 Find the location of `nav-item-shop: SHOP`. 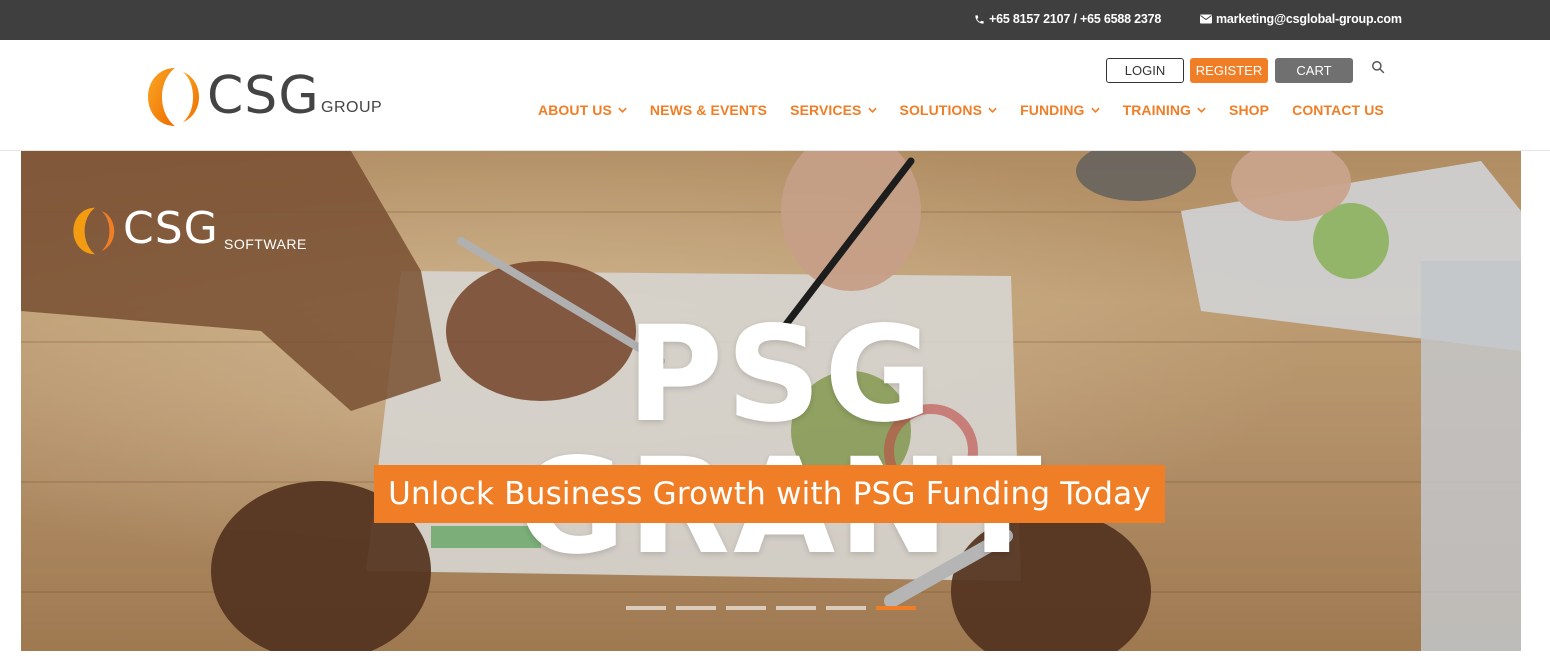

nav-item-shop: SHOP is located at coordinates (1249, 110).